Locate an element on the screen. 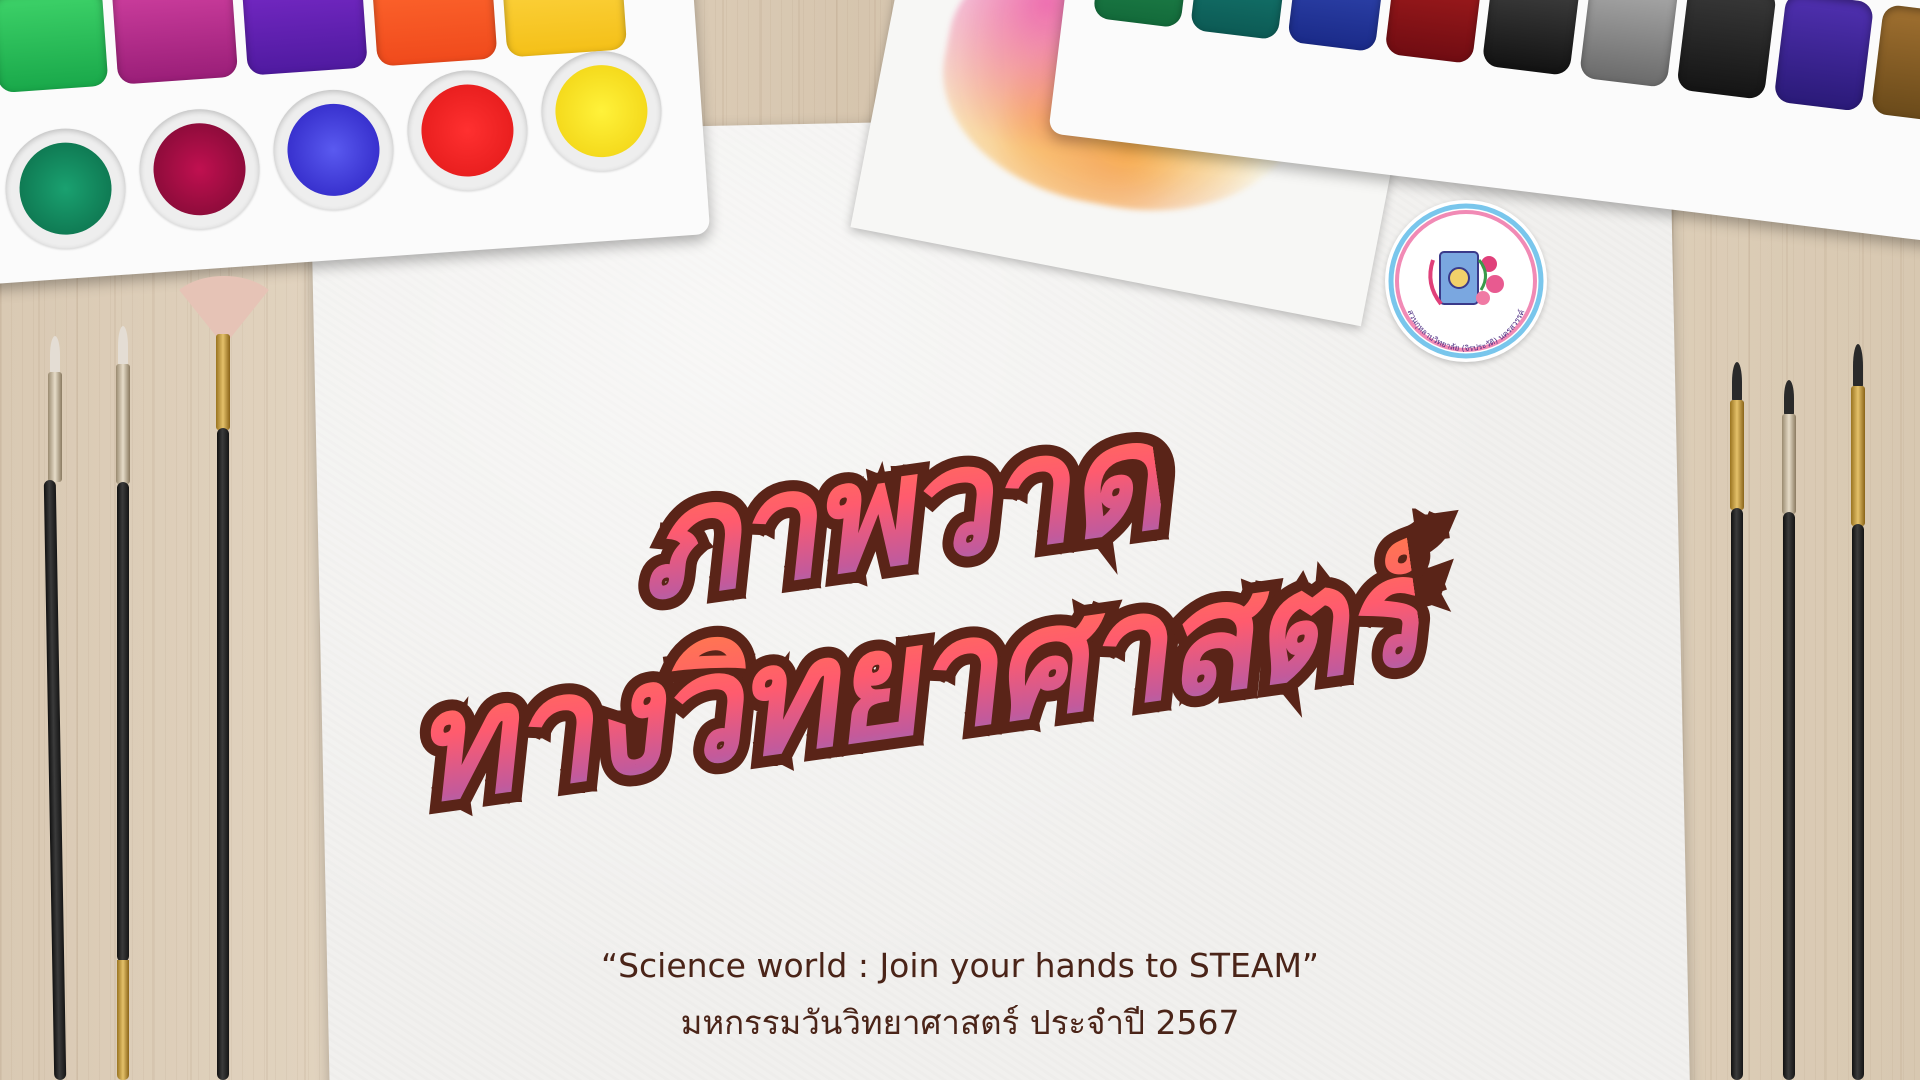 The height and width of the screenshot is (1080, 1920). paint-pan-orange is located at coordinates (434, 33).